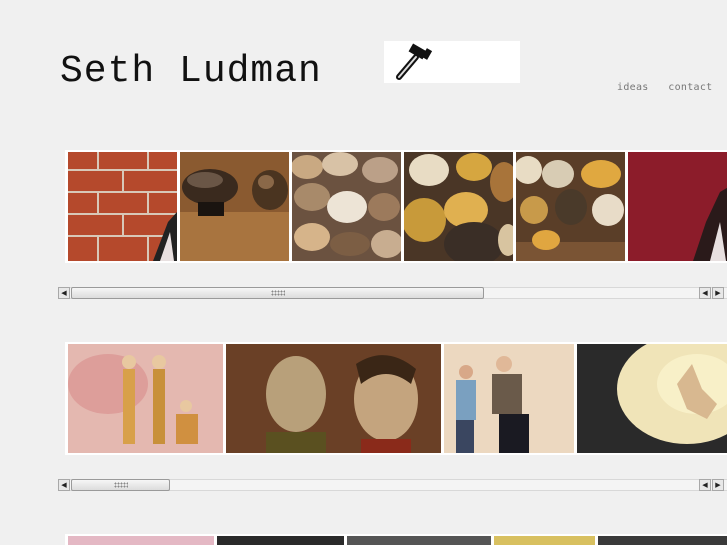  I want to click on thumb-brick-wall, so click(122, 206).